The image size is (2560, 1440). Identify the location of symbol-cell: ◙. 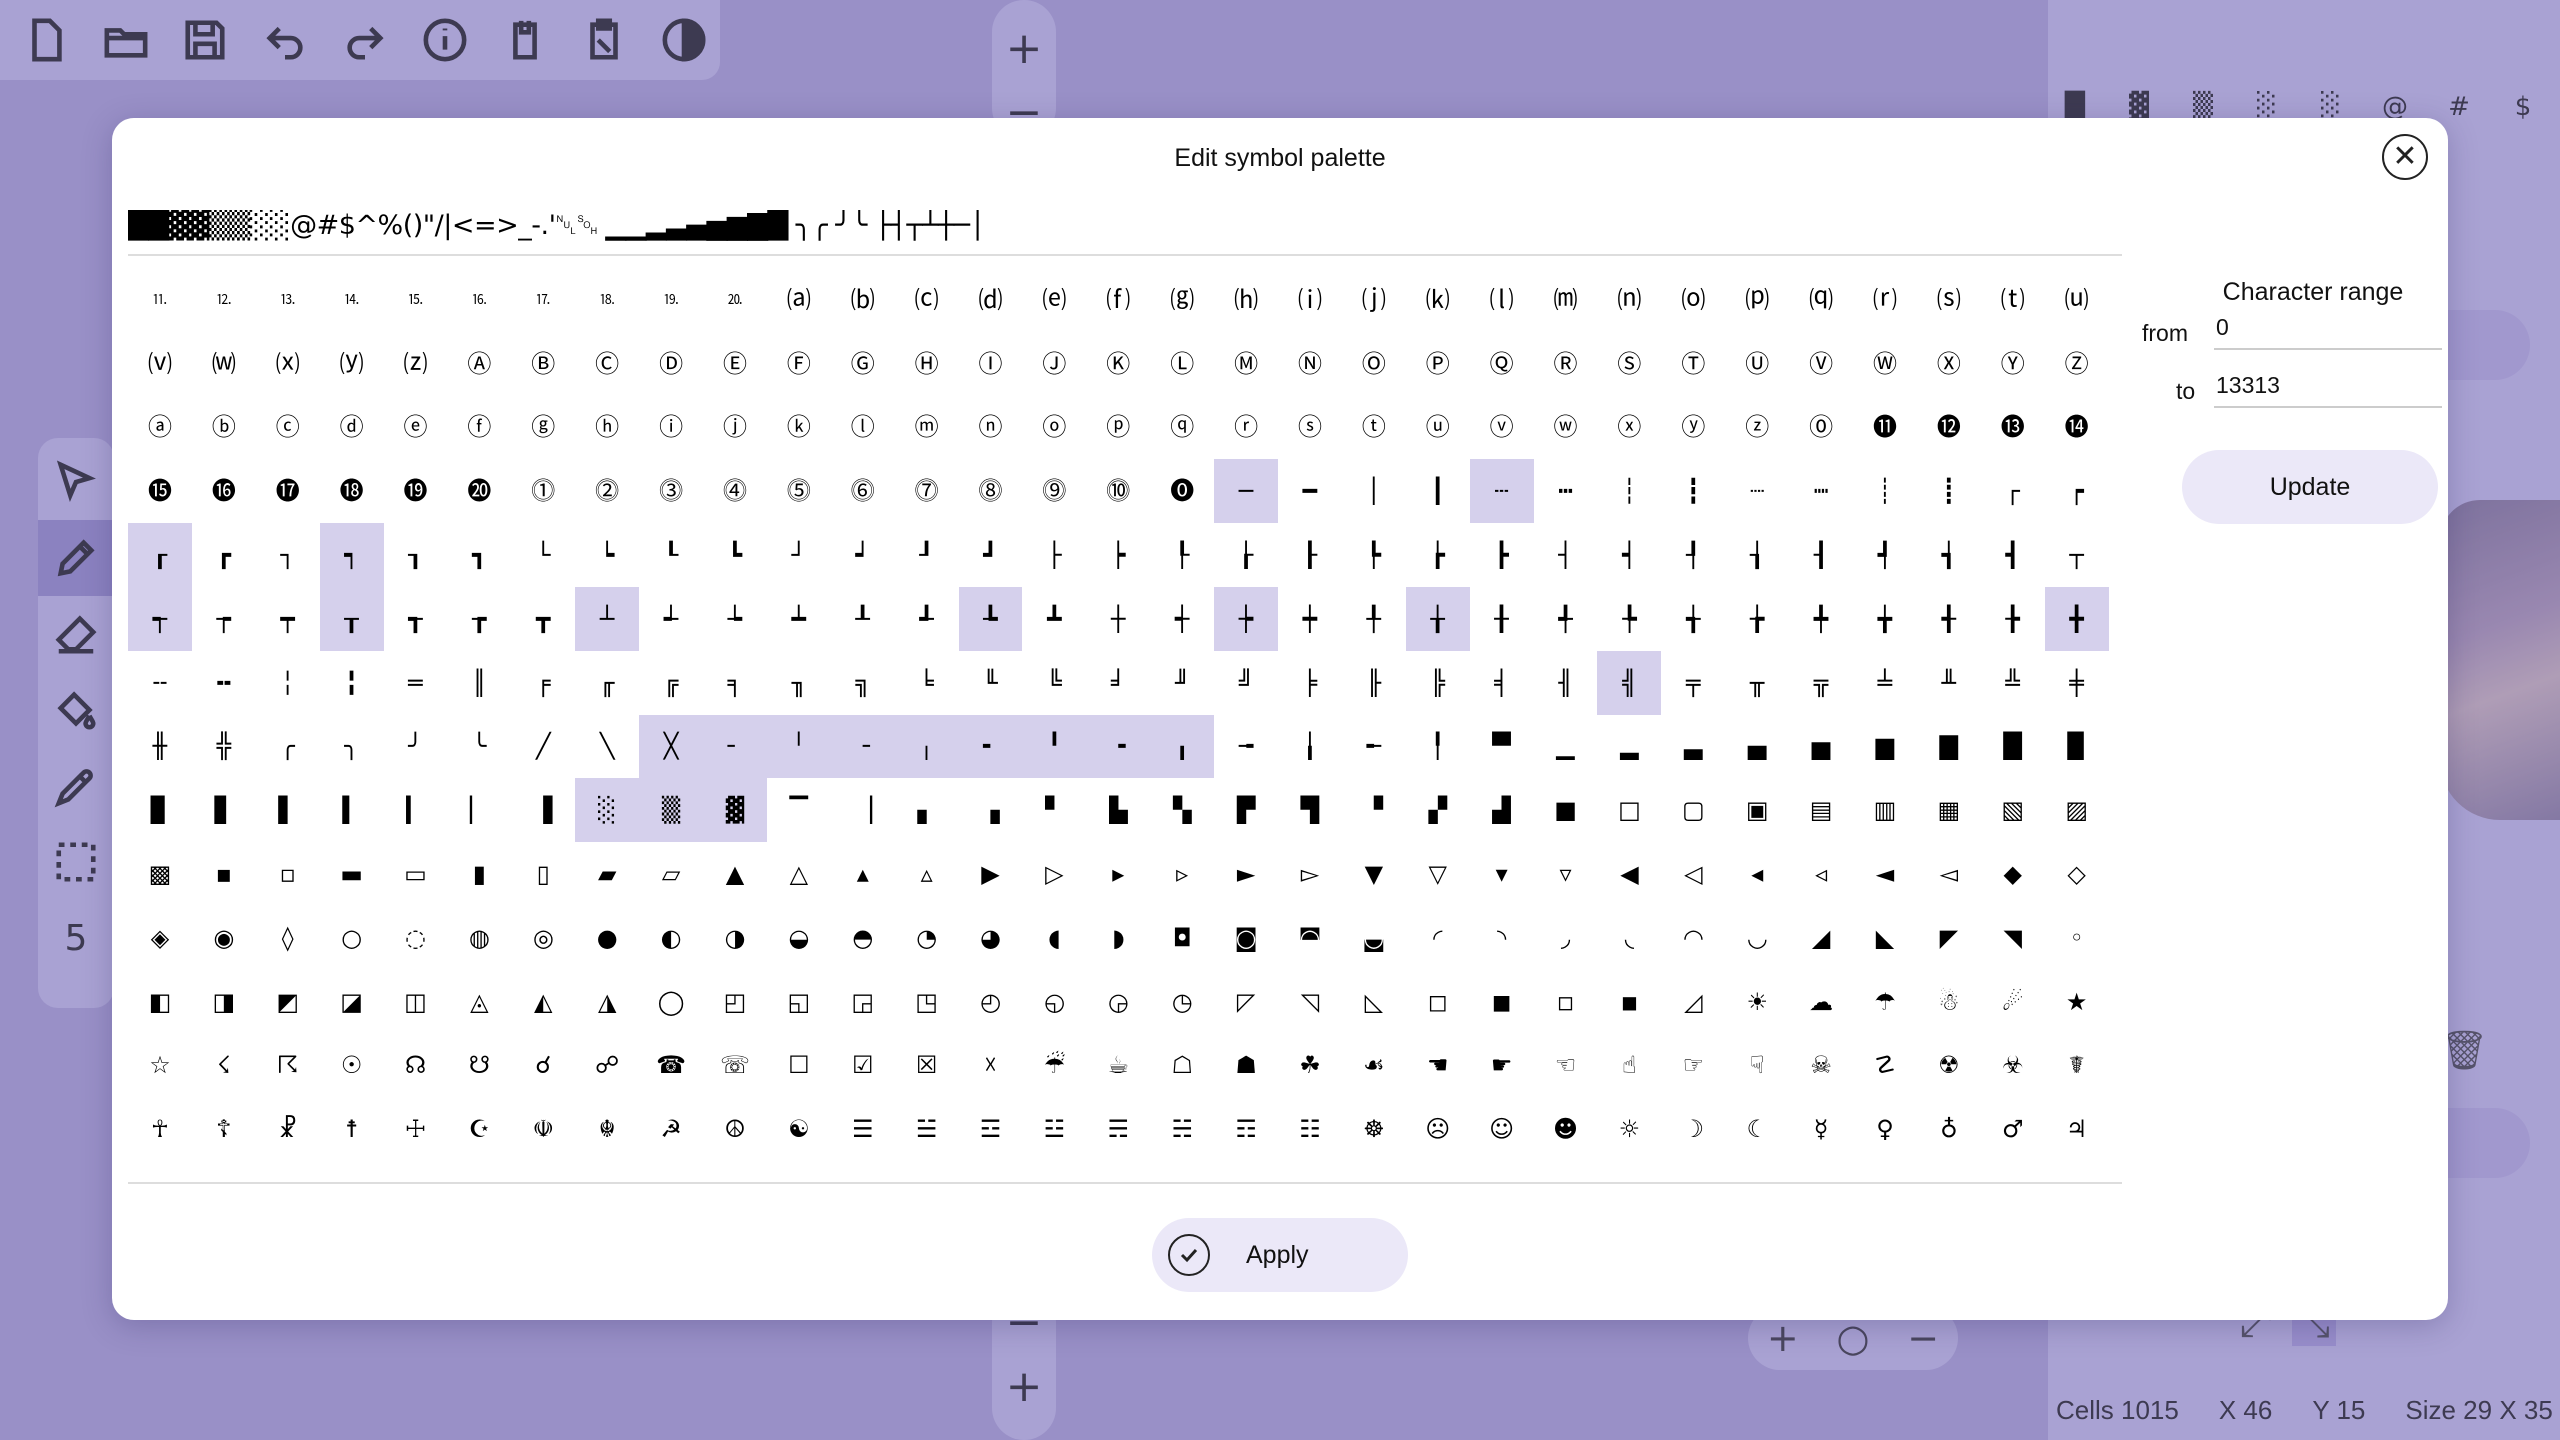
(1246, 938).